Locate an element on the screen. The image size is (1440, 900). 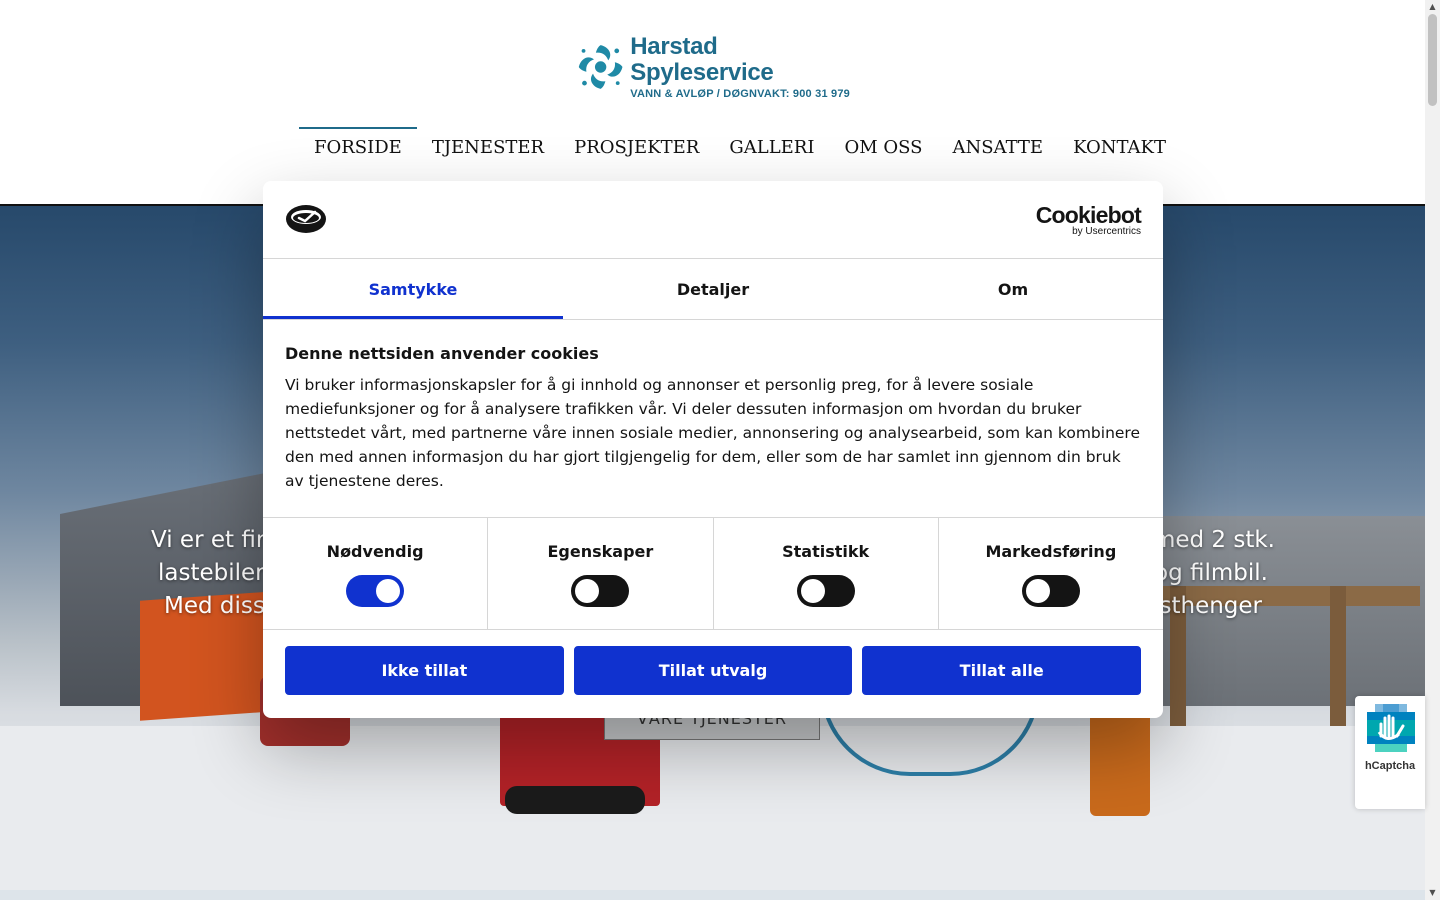
hero-line-3-right: sthenger is located at coordinates (1210, 606).